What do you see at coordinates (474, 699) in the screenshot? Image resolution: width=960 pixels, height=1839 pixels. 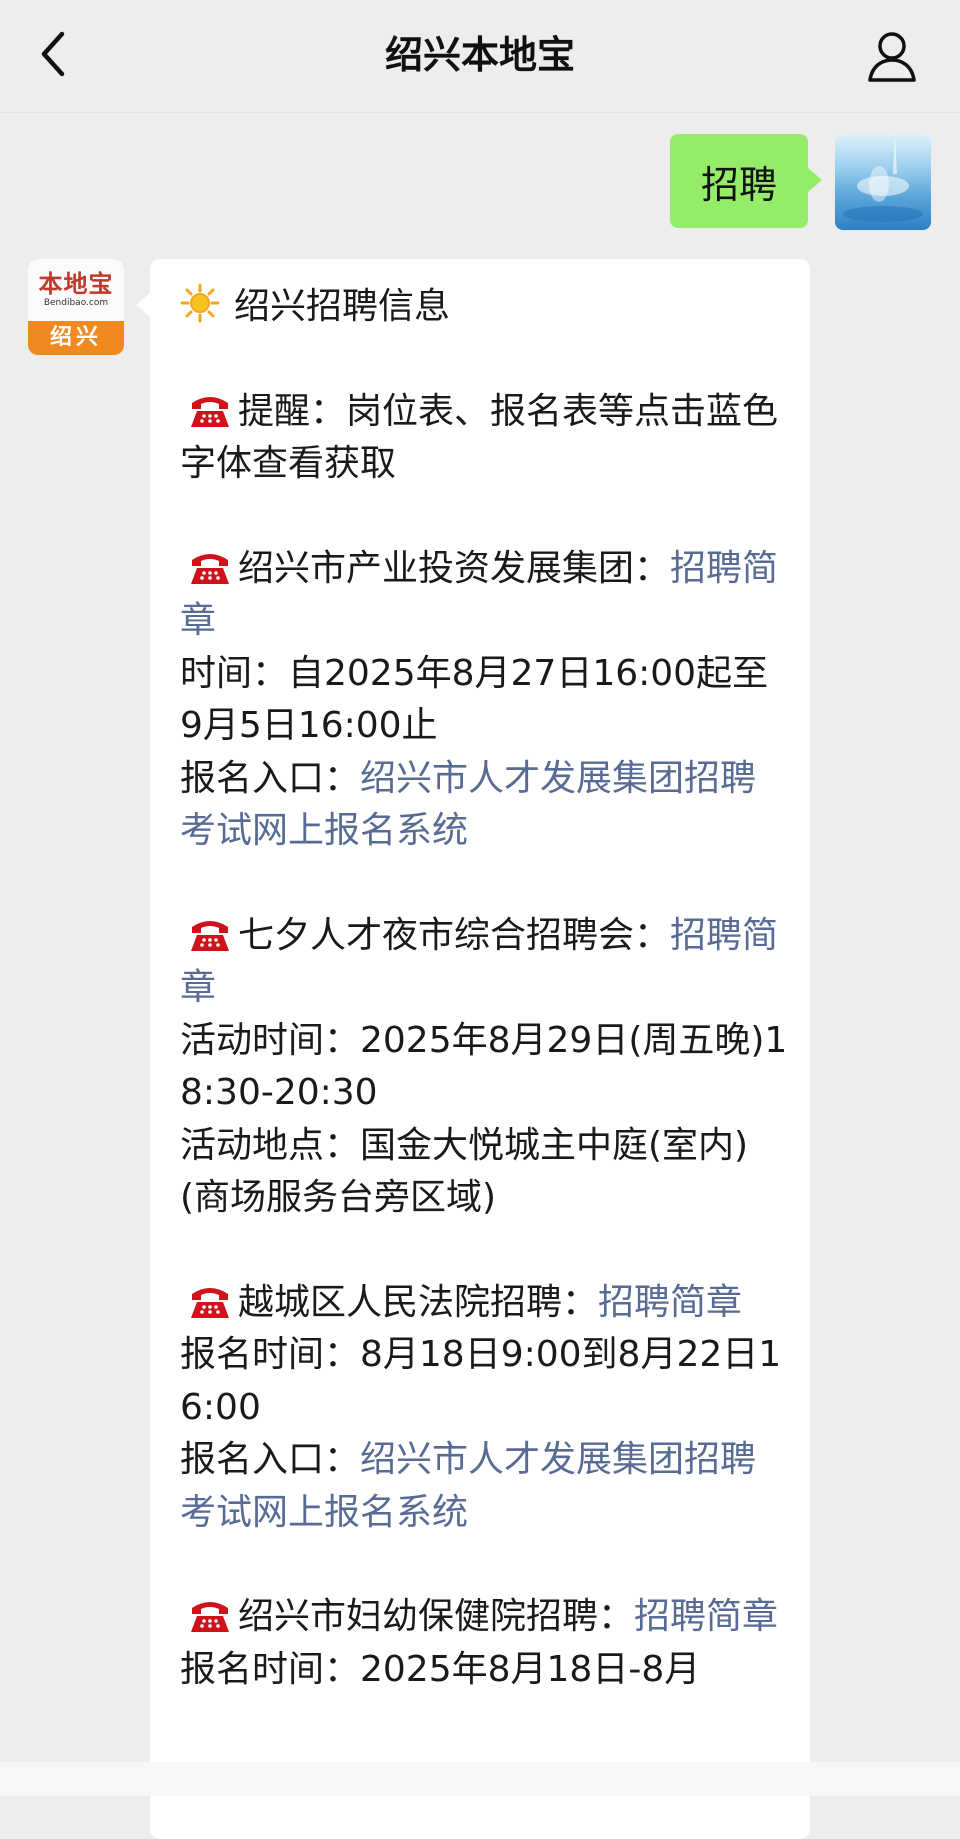 I see `job-item-time: 时间：自2025年8月27日16:00起至9月5日16:00止` at bounding box center [474, 699].